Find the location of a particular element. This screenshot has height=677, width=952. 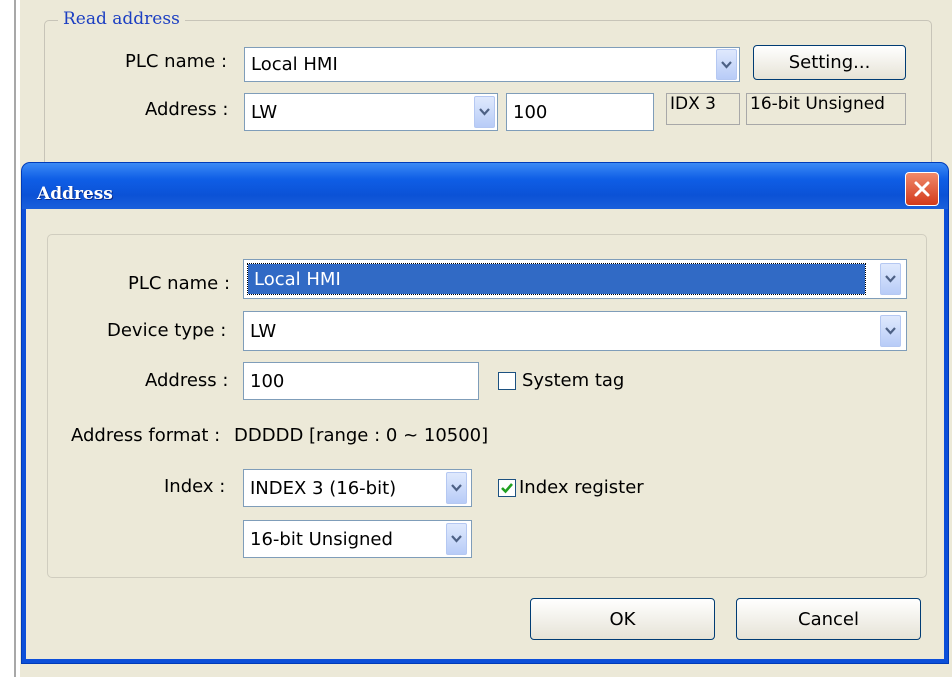

window-edge-line is located at coordinates (15, 338).